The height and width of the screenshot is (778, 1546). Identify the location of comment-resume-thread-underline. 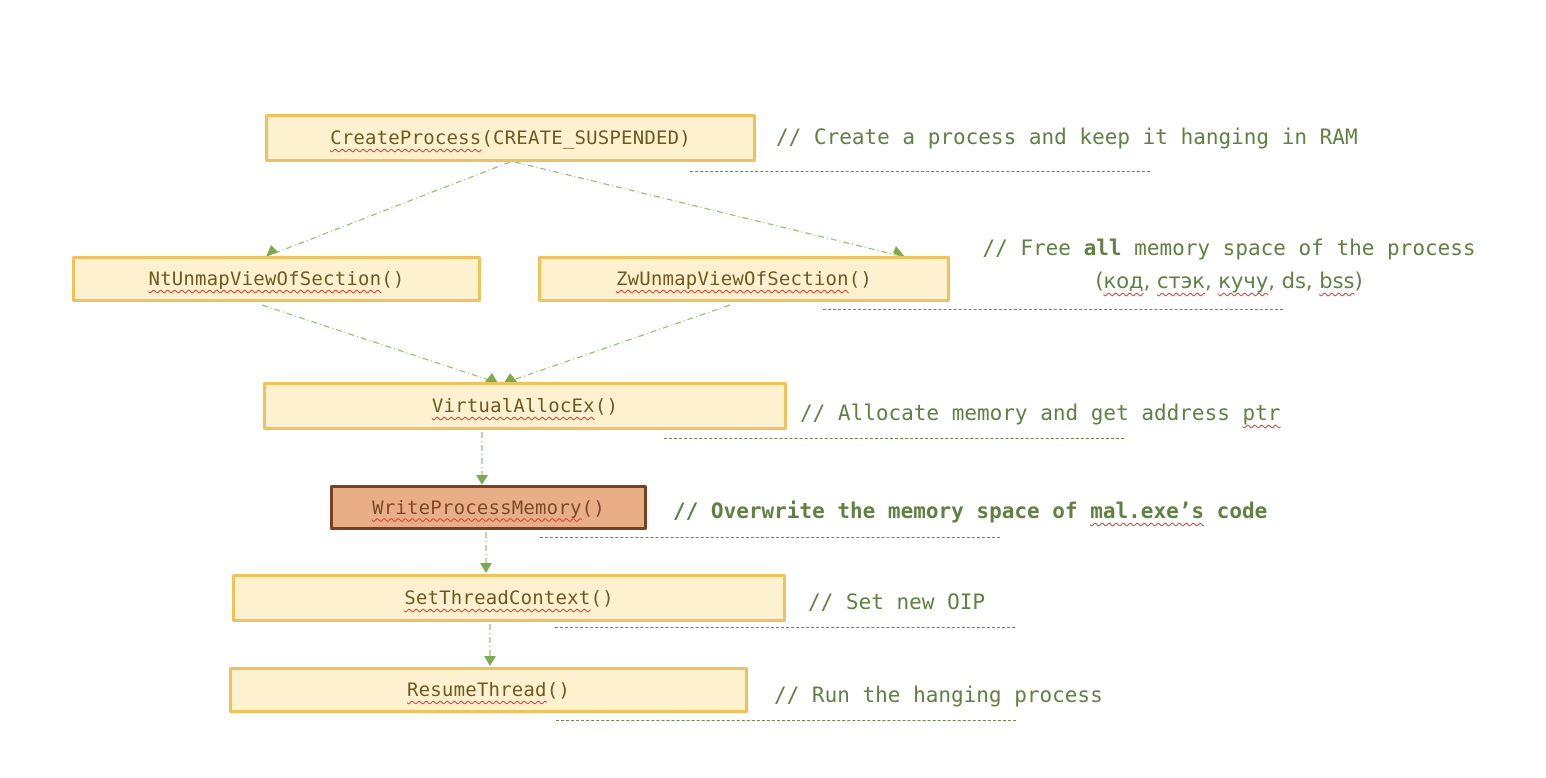
(786, 720).